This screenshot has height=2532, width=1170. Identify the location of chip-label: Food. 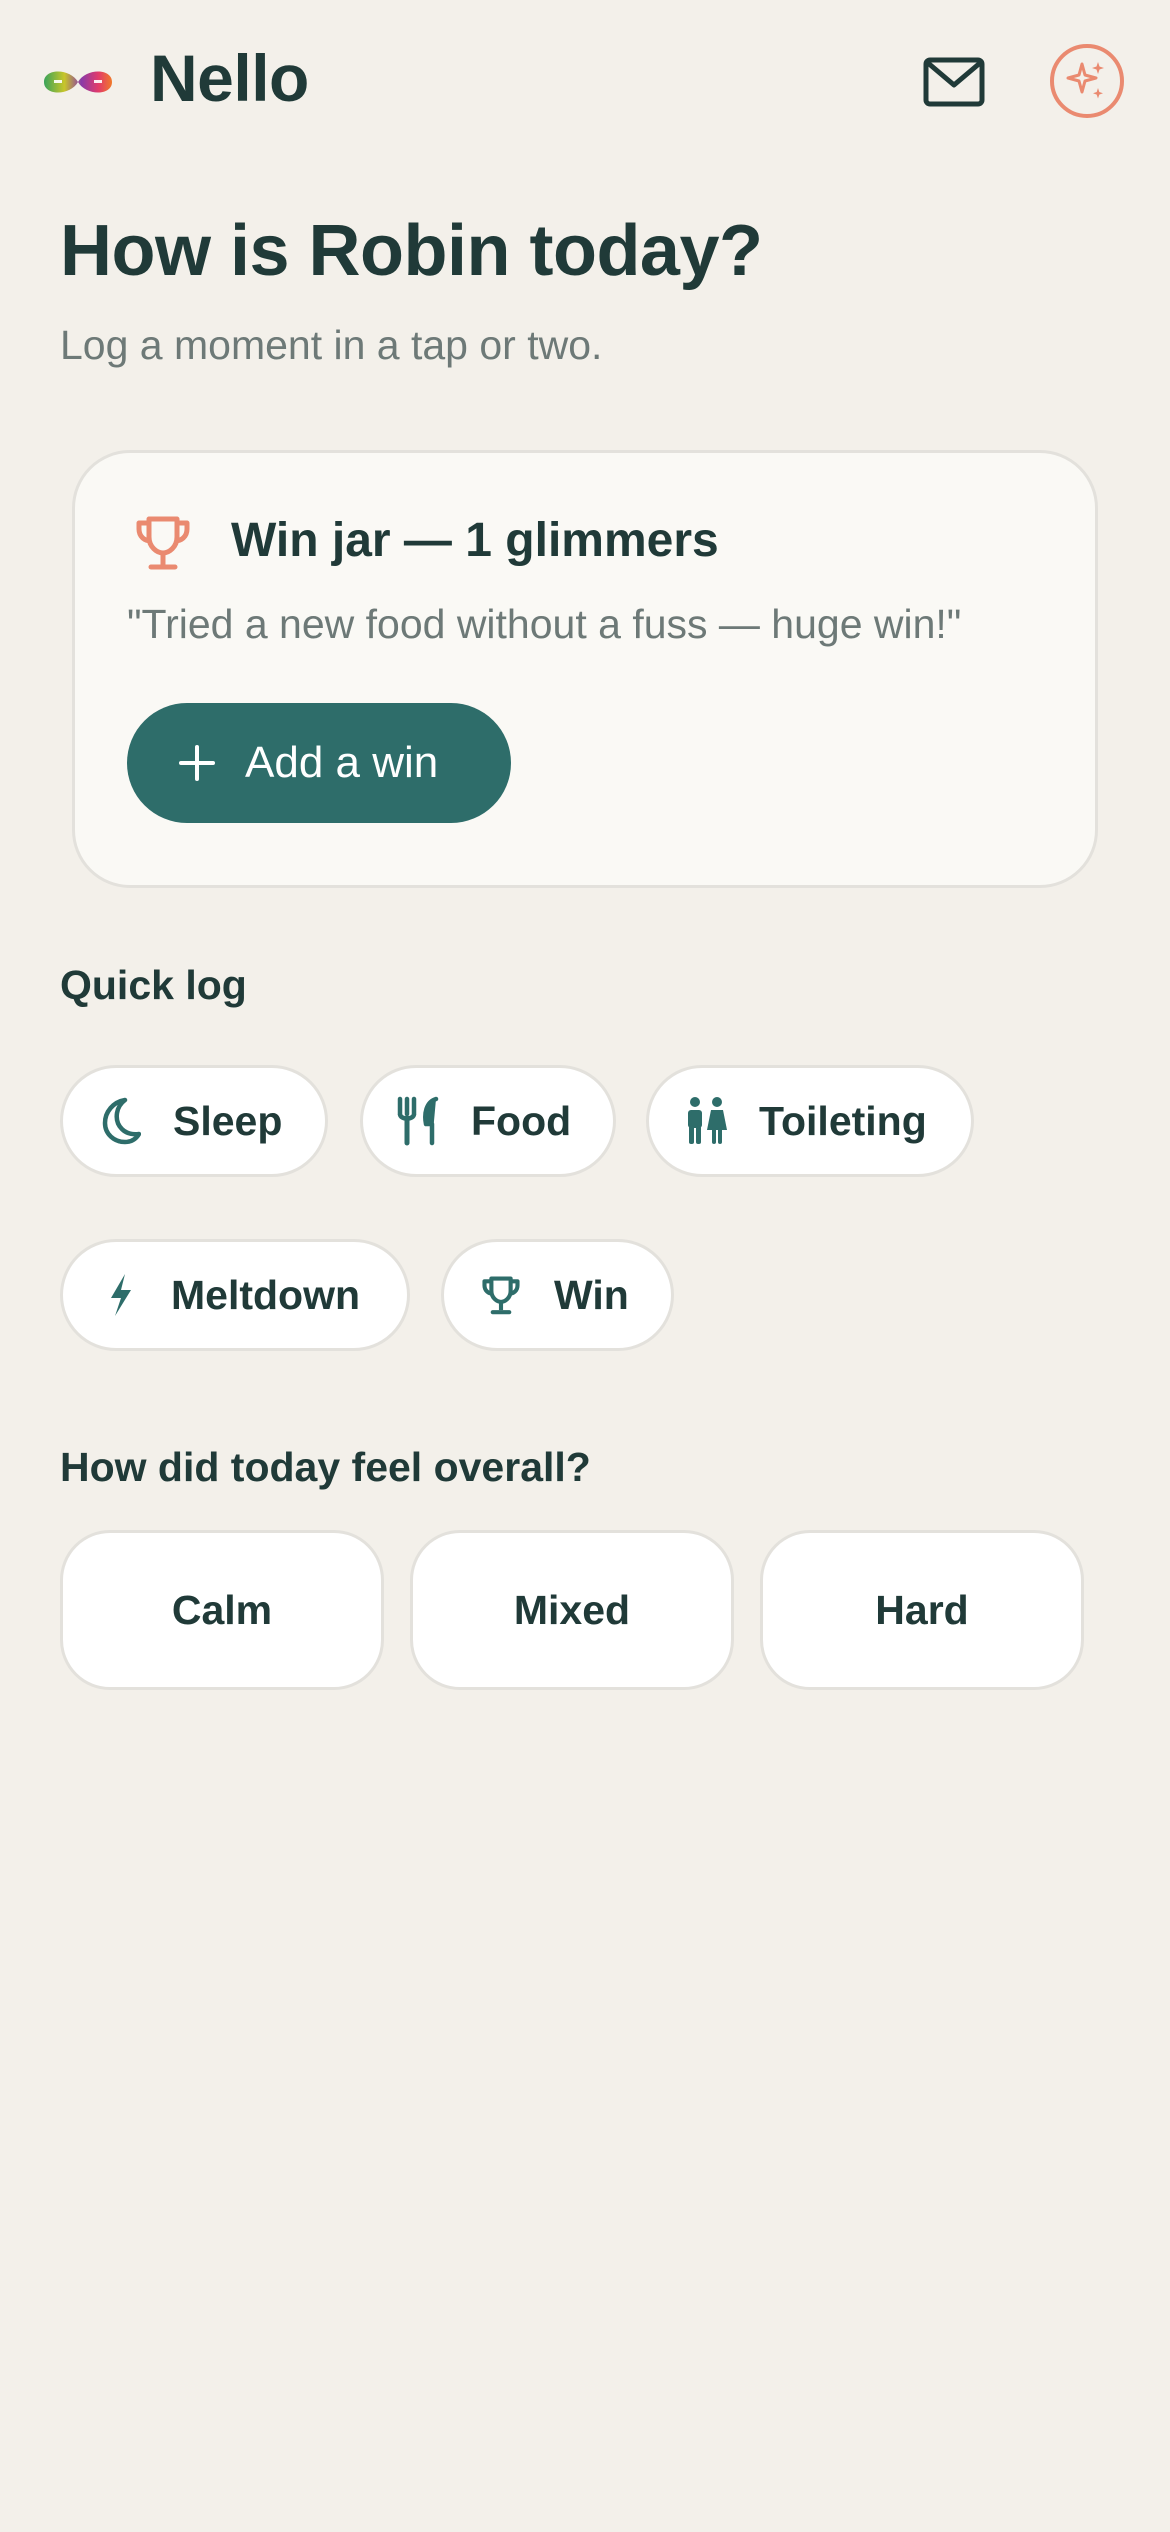
(521, 1120).